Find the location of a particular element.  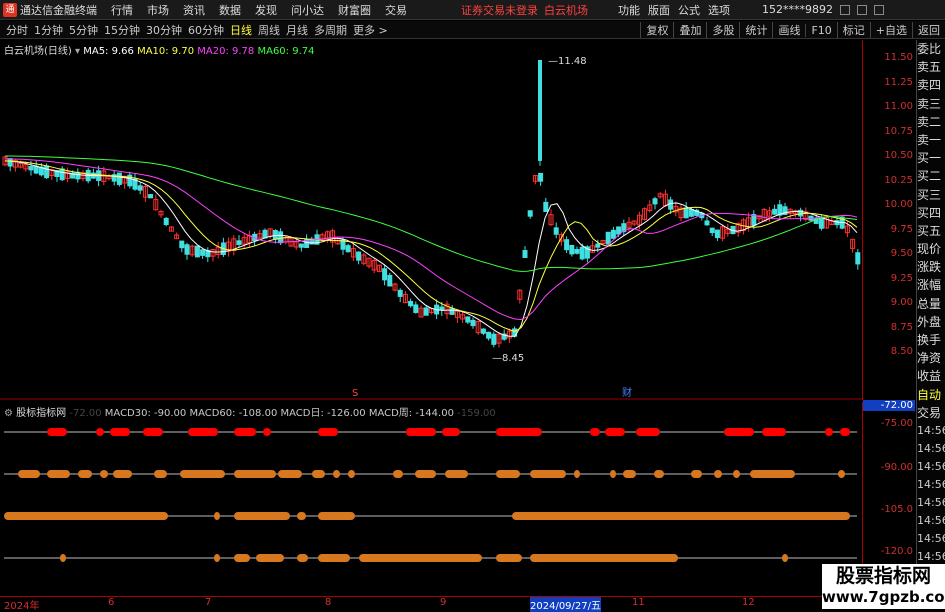

tool-adjust-button: 复权 is located at coordinates (656, 30).